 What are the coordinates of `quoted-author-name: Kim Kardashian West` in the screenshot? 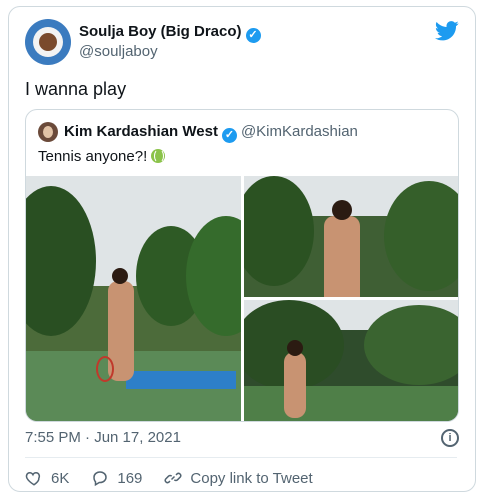 It's located at (141, 131).